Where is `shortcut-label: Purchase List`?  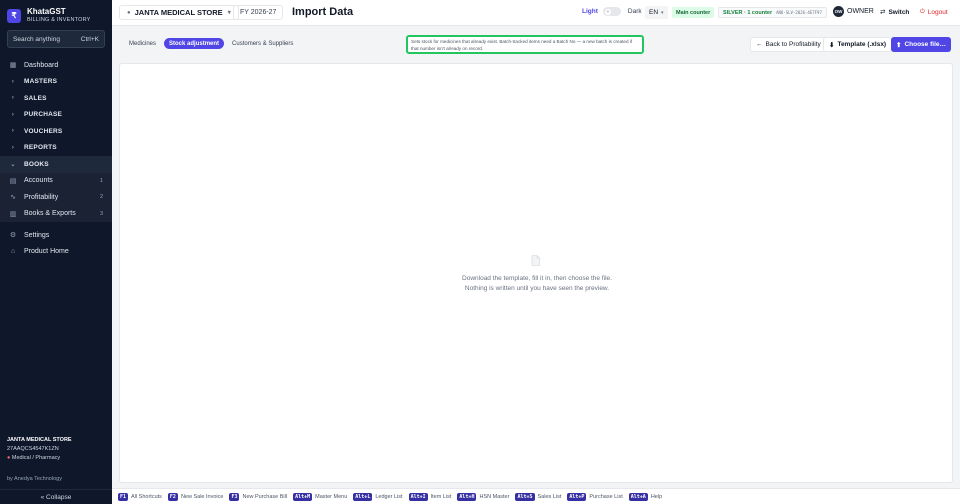
shortcut-label: Purchase List is located at coordinates (606, 496).